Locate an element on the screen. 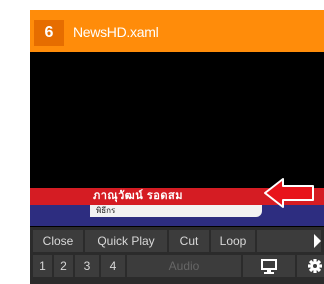  loop-button: Loop is located at coordinates (233, 241).